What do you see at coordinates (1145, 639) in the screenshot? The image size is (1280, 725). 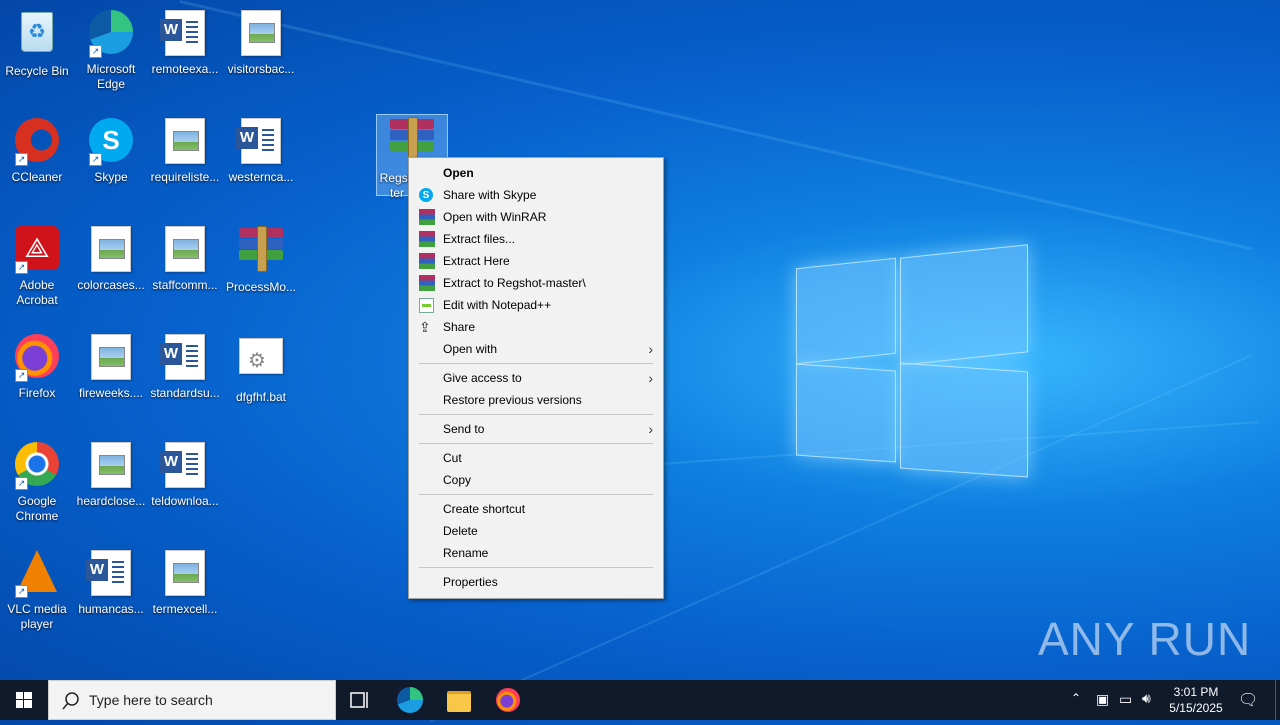 I see `anyrun-watermark: ANY RUN` at bounding box center [1145, 639].